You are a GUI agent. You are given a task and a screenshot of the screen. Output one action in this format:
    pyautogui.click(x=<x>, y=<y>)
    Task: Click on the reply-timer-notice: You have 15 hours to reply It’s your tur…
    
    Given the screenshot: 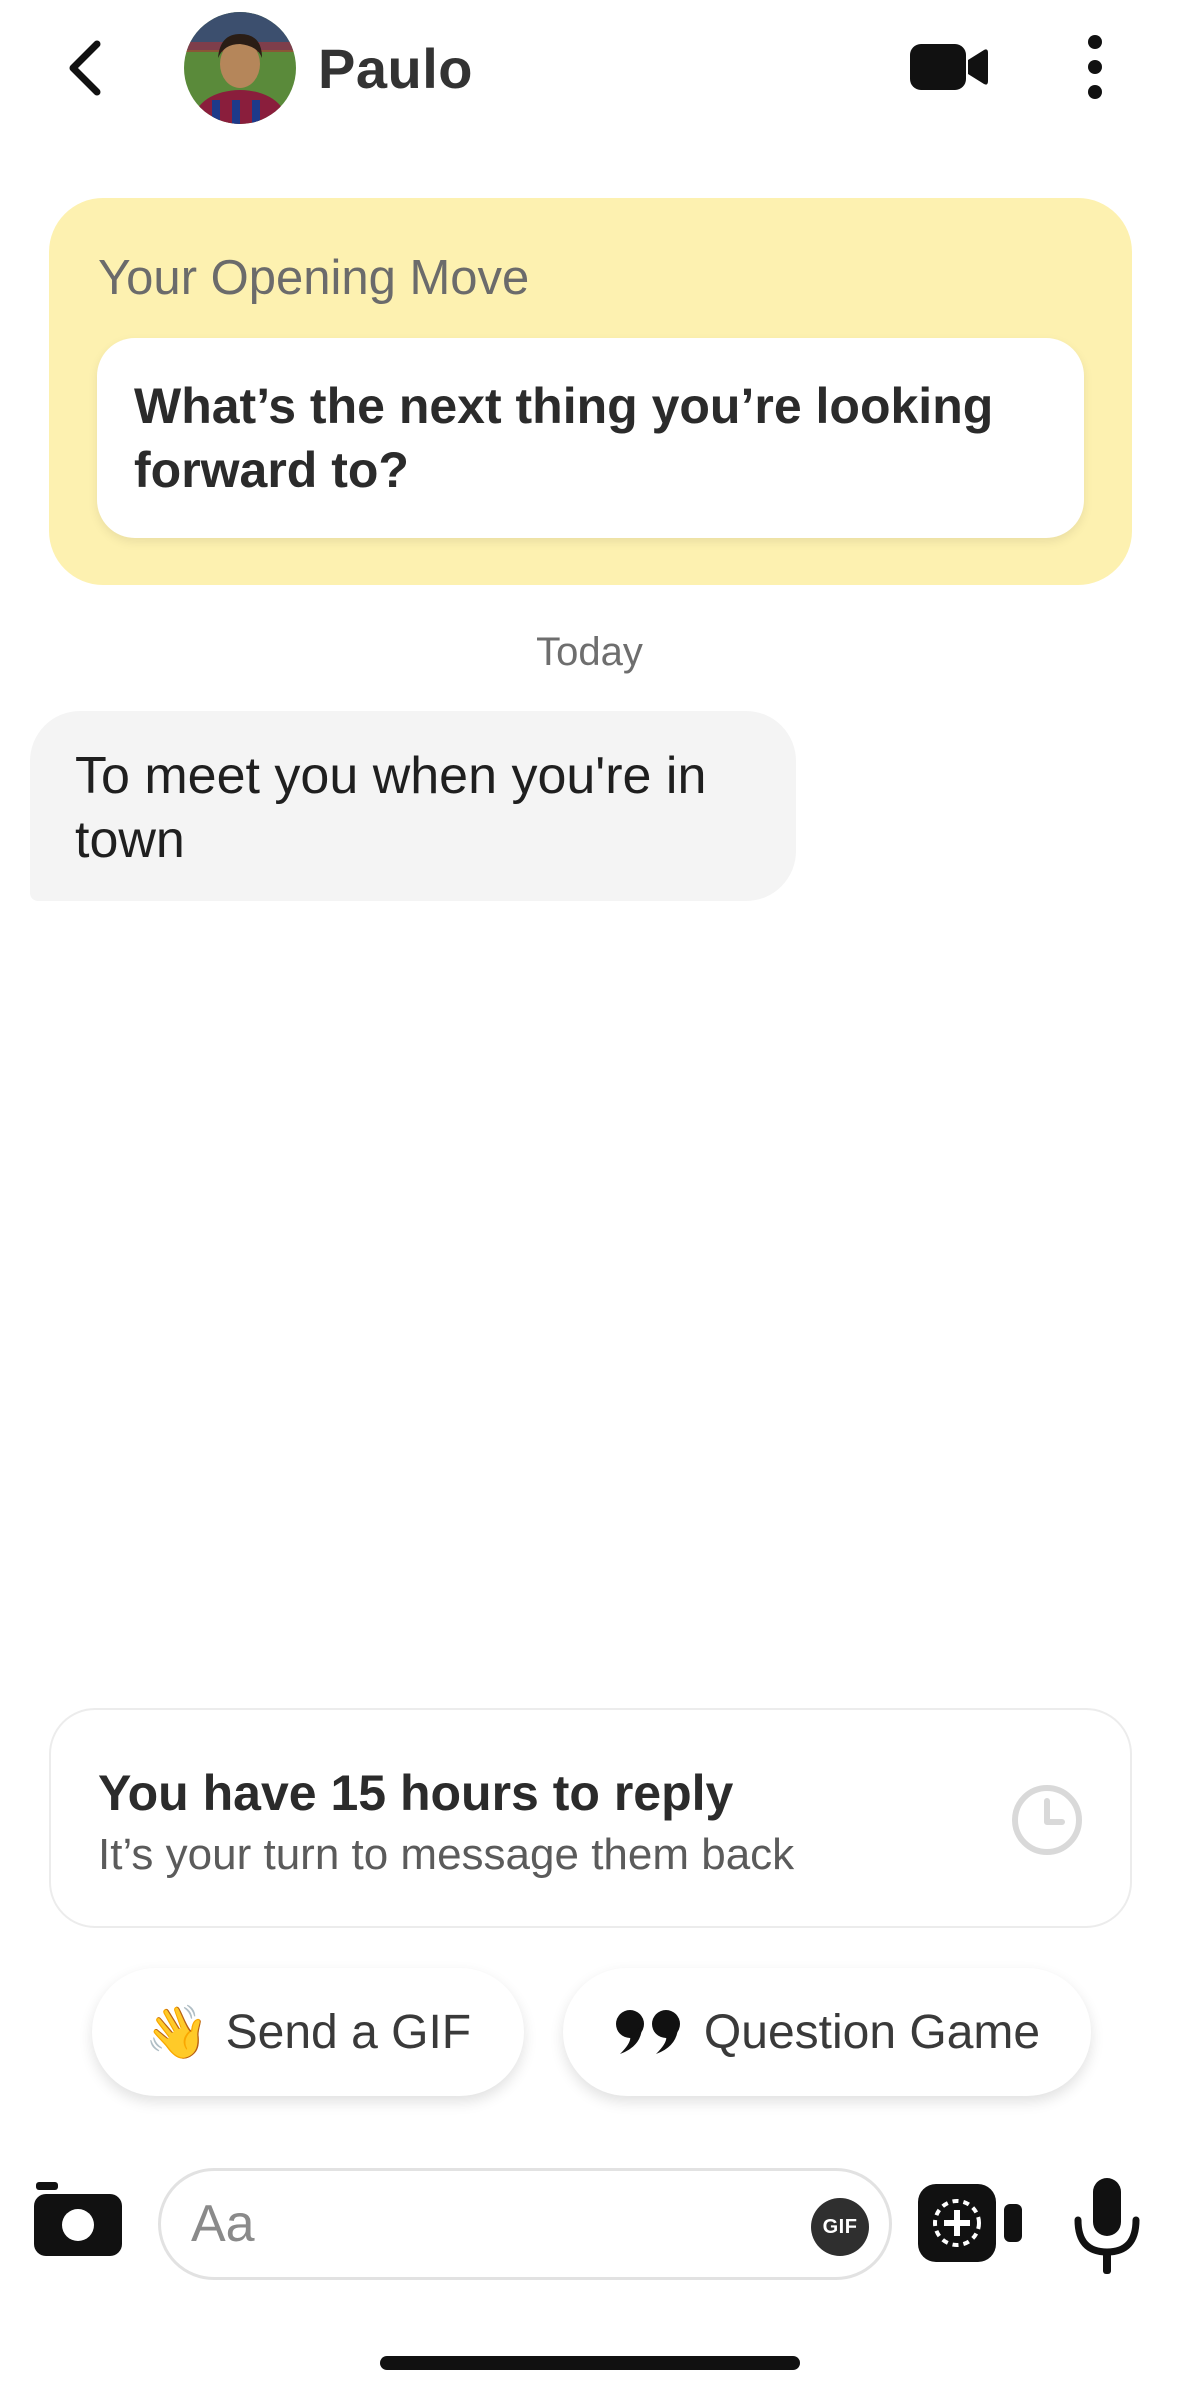 What is the action you would take?
    pyautogui.click(x=590, y=1818)
    